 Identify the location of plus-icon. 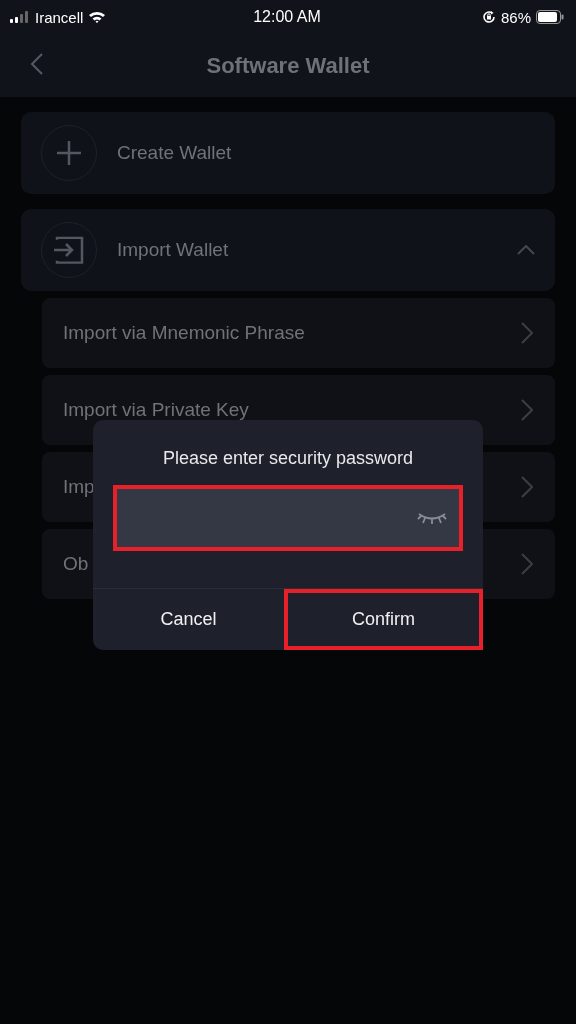
(69, 153).